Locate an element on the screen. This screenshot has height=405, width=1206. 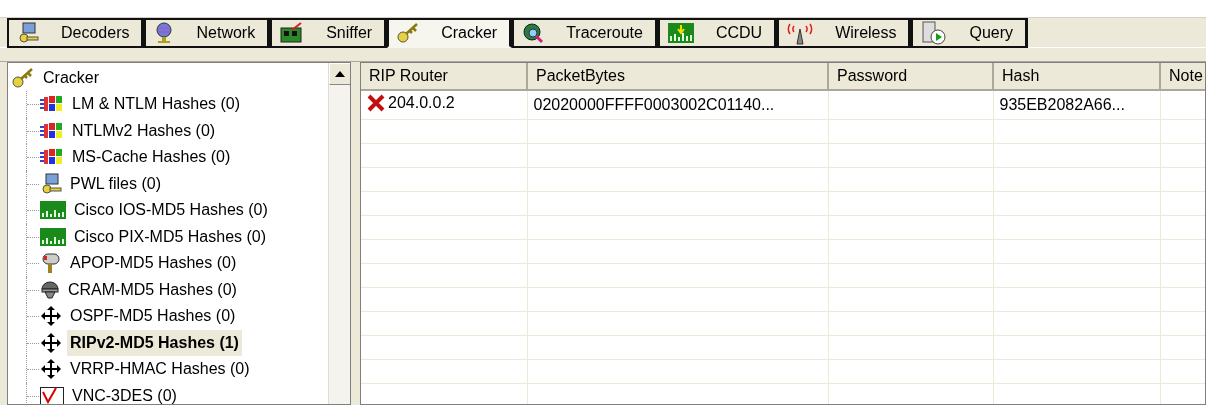
column-header: PacketBytes is located at coordinates (677, 76).